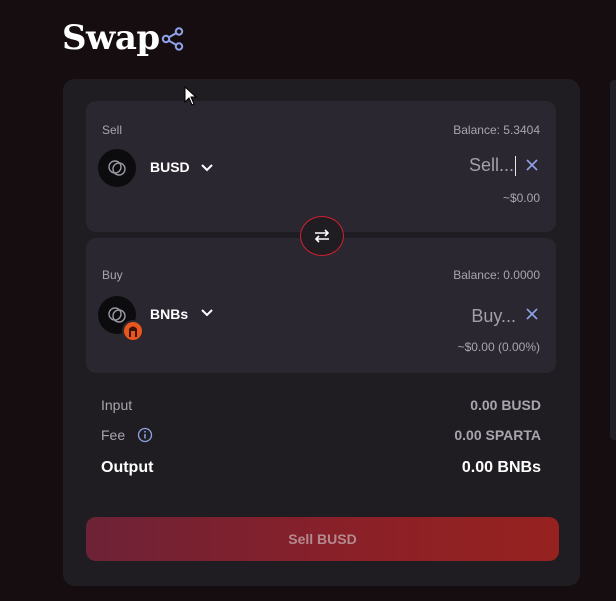 The image size is (616, 601). What do you see at coordinates (112, 275) in the screenshot?
I see `buy-label: Buy` at bounding box center [112, 275].